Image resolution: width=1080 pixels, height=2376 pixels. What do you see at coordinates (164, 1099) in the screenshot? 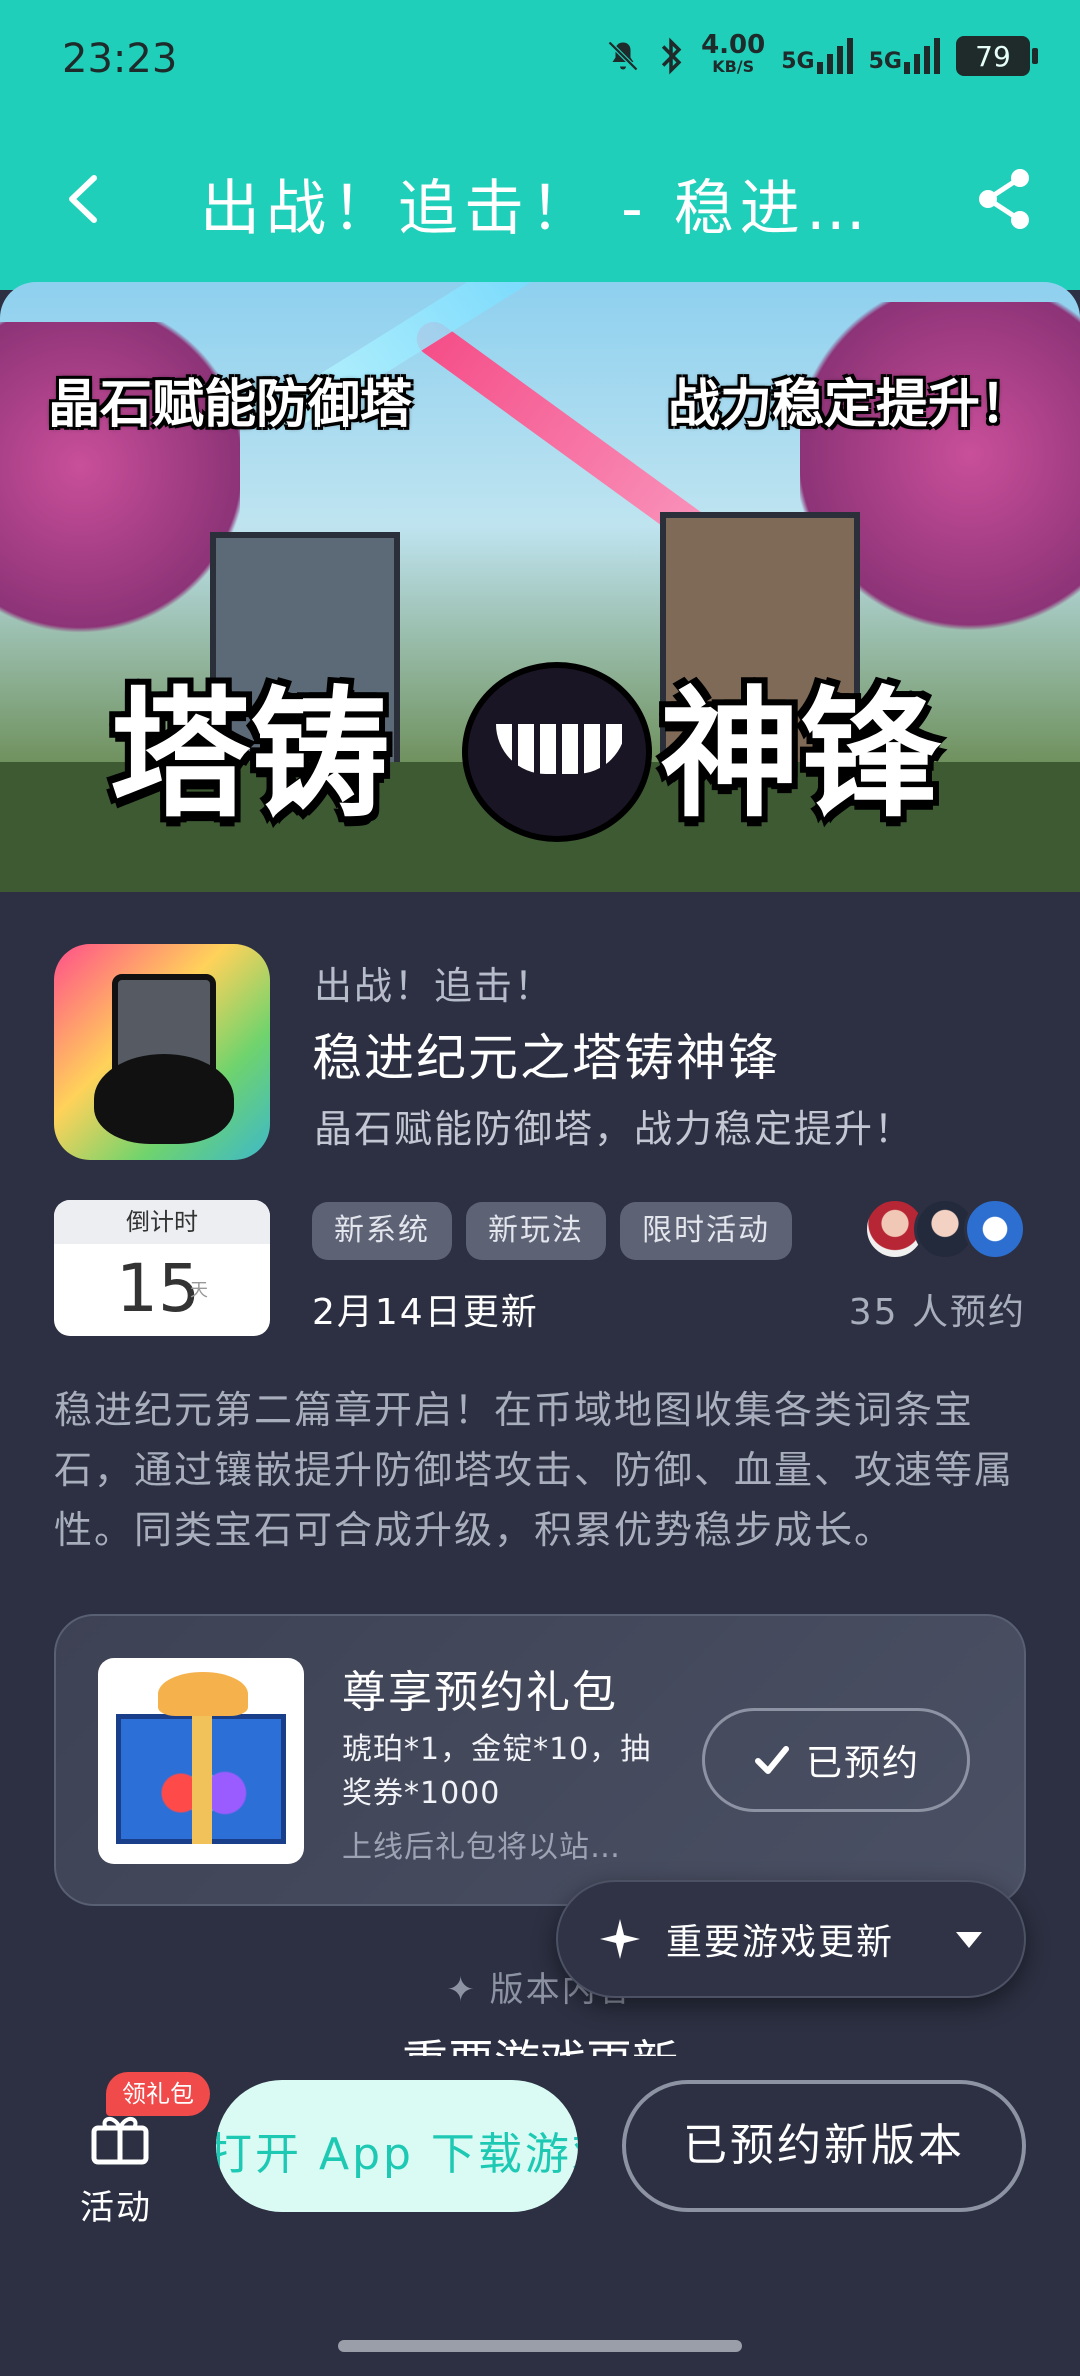
I see `monster-face` at bounding box center [164, 1099].